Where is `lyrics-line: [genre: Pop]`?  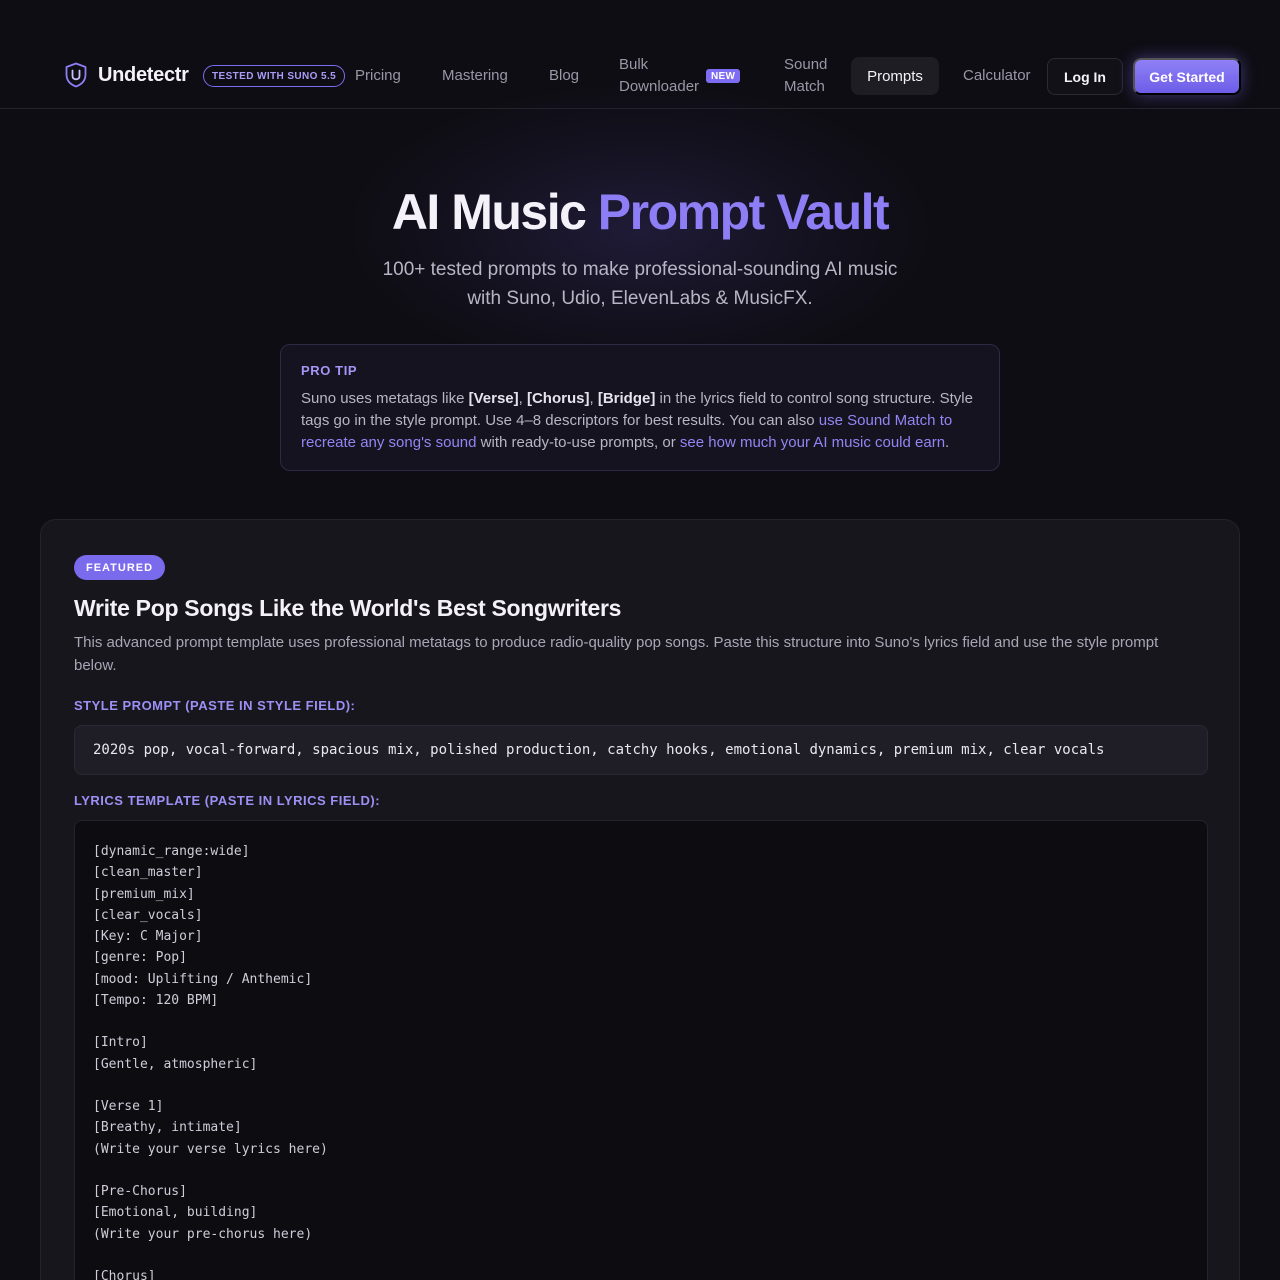
lyrics-line: [genre: Pop] is located at coordinates (140, 958).